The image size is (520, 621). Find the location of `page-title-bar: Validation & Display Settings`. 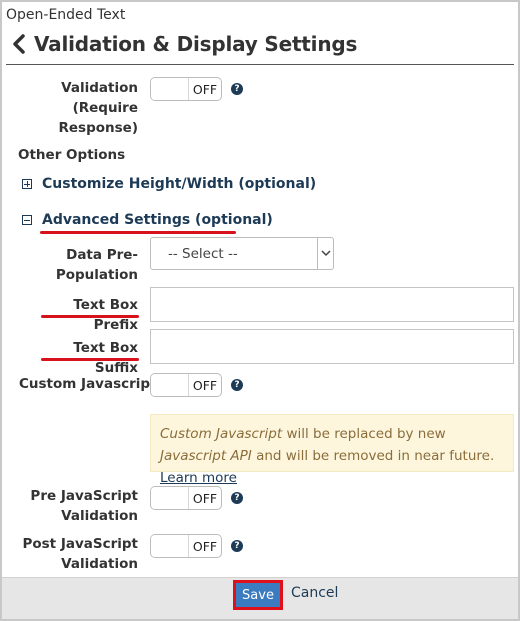

page-title-bar: Validation & Display Settings is located at coordinates (184, 44).